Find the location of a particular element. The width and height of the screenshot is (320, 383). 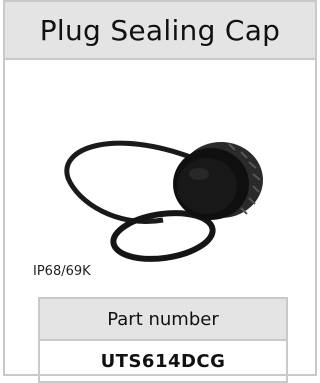

page-title: Plug Sealing Cap is located at coordinates (160, 31).